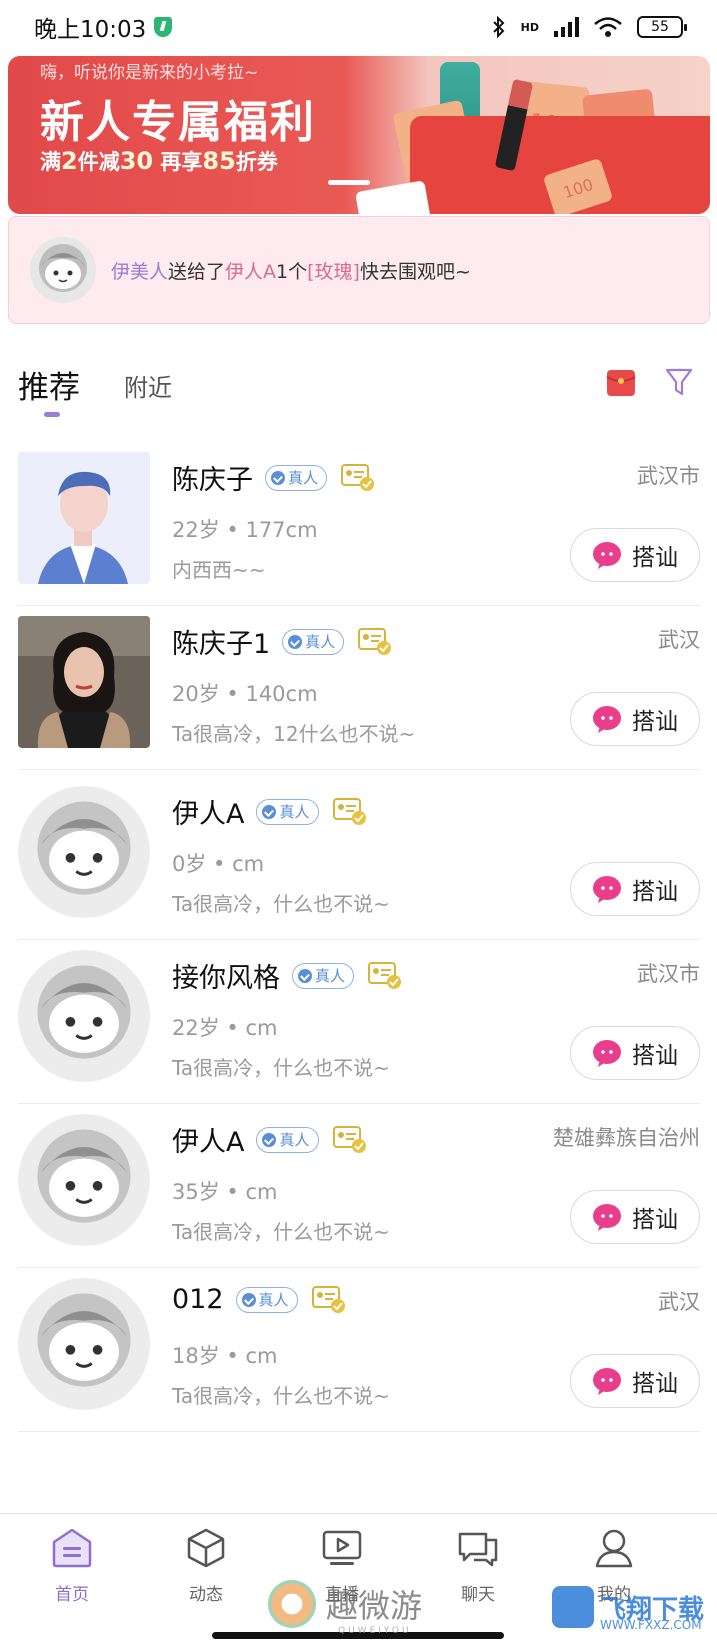 This screenshot has width=717, height=1647. I want to click on nav-feed: 动态, so click(206, 1571).